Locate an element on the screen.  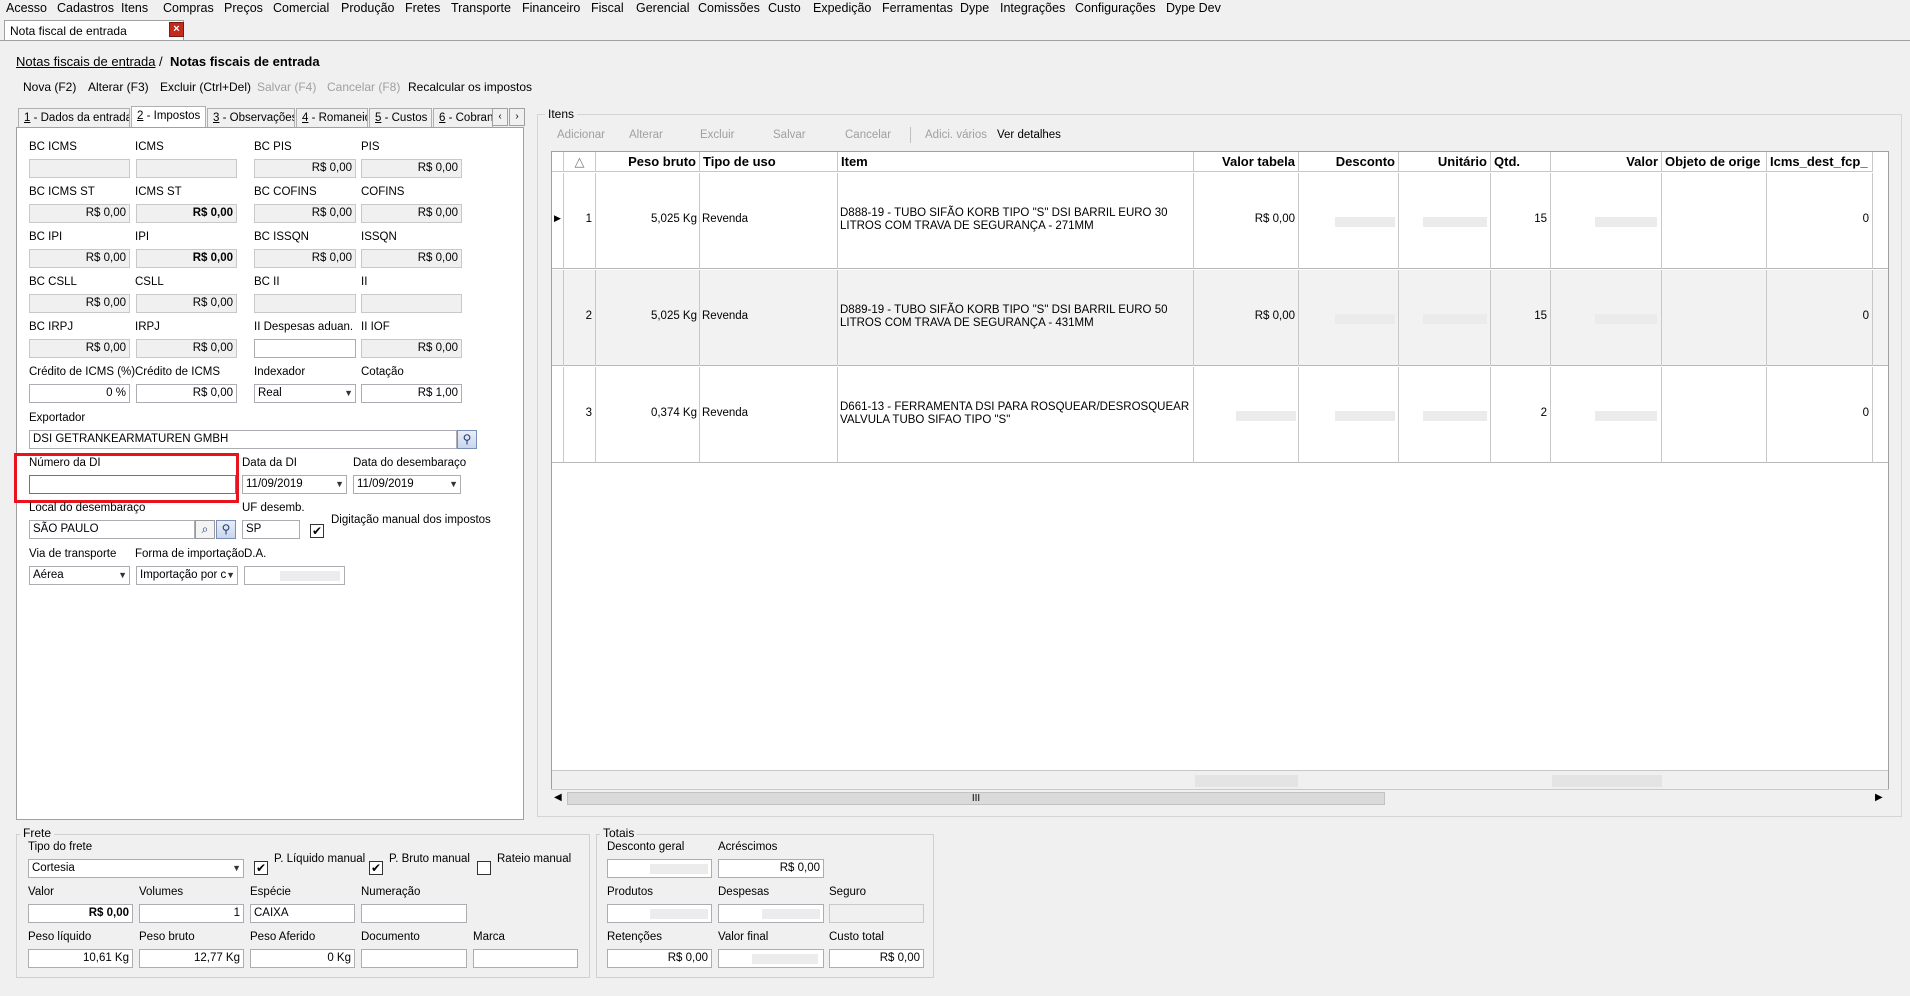
irpj-field: R$ 0,00 is located at coordinates (186, 348).